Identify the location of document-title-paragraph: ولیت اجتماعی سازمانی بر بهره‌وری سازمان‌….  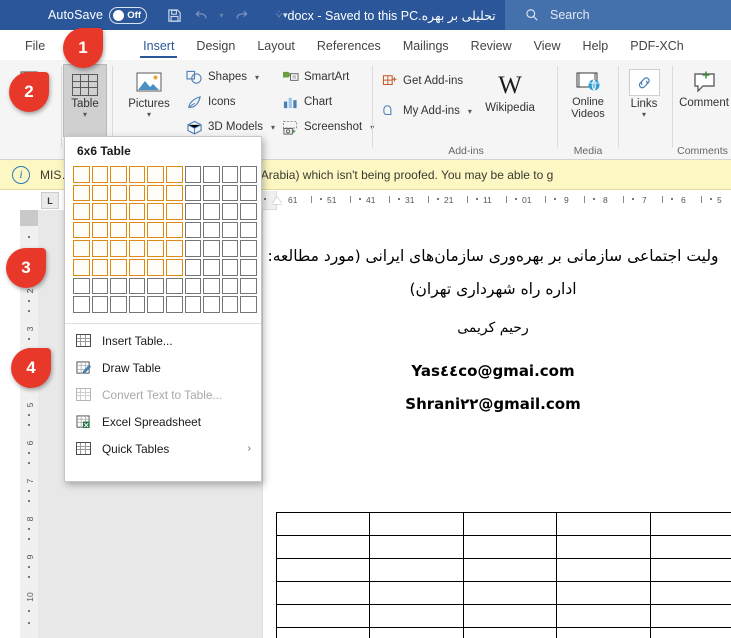
(493, 273).